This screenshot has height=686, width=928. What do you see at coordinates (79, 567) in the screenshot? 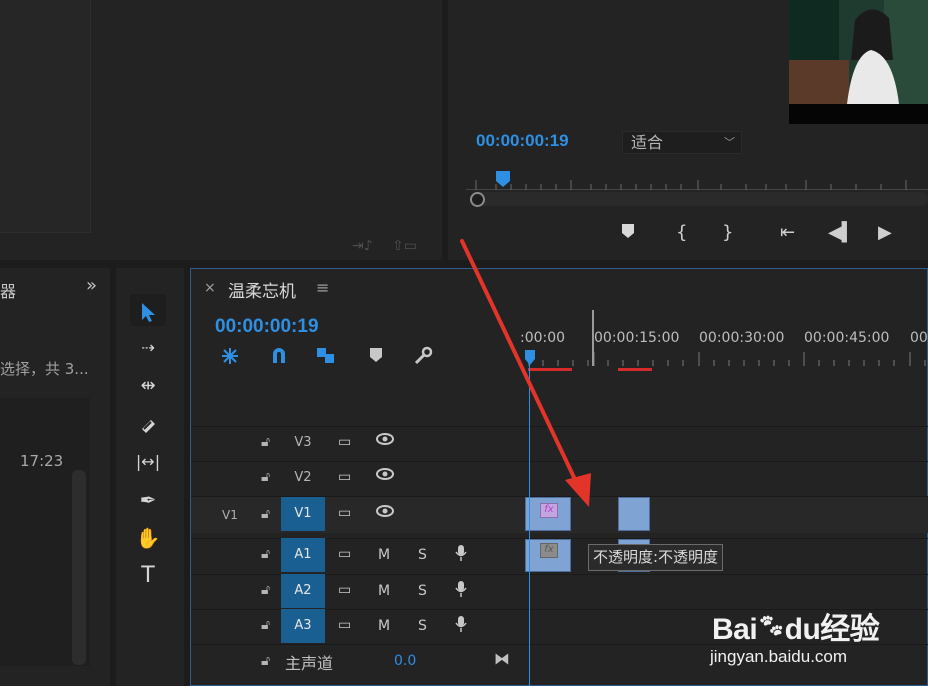
I see `project-scrollbar` at bounding box center [79, 567].